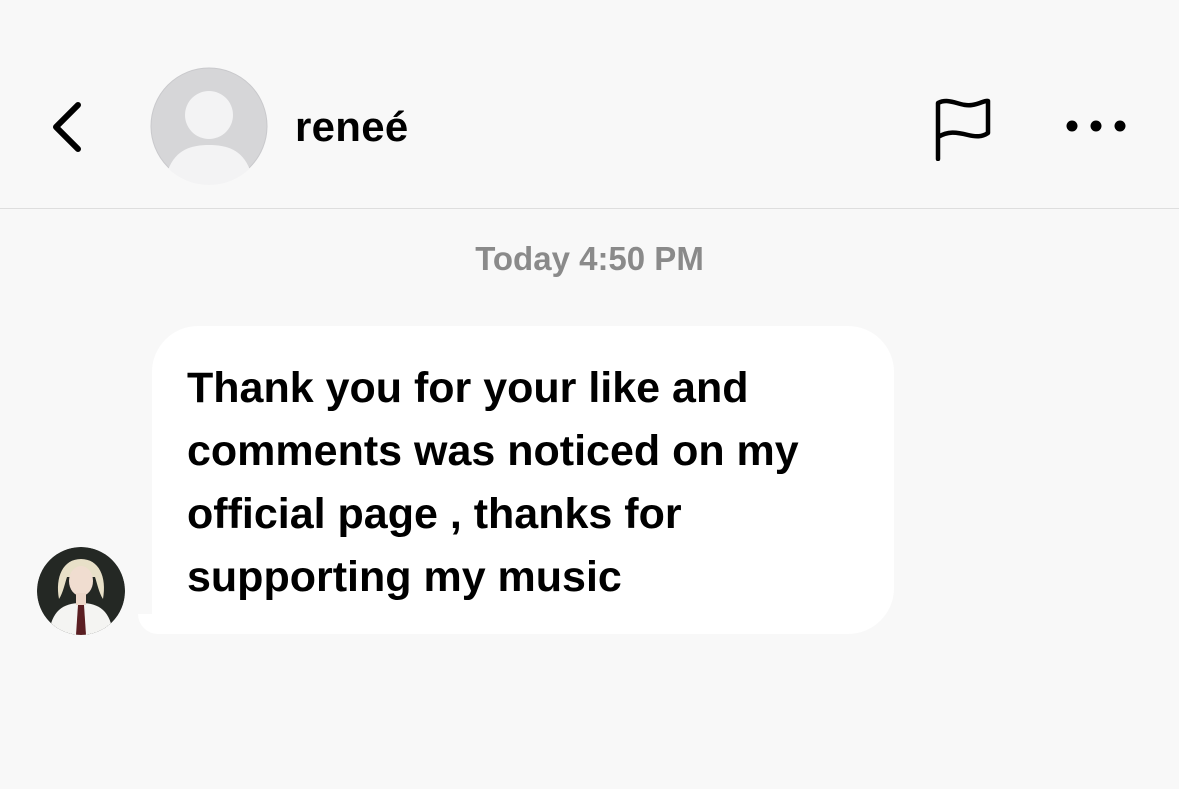 This screenshot has width=1179, height=789. I want to click on chevron-left-icon, so click(67, 127).